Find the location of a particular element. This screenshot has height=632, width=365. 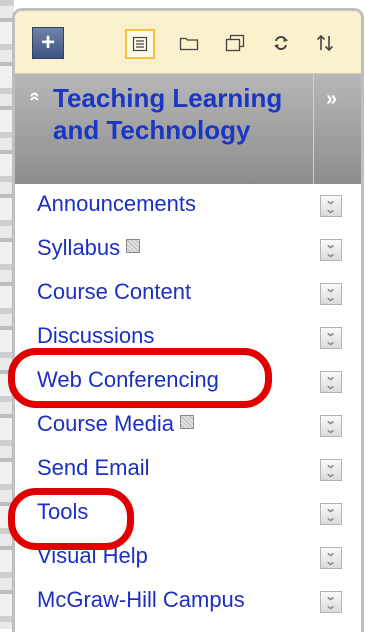

menu-item-label: Send Email is located at coordinates (93, 468).